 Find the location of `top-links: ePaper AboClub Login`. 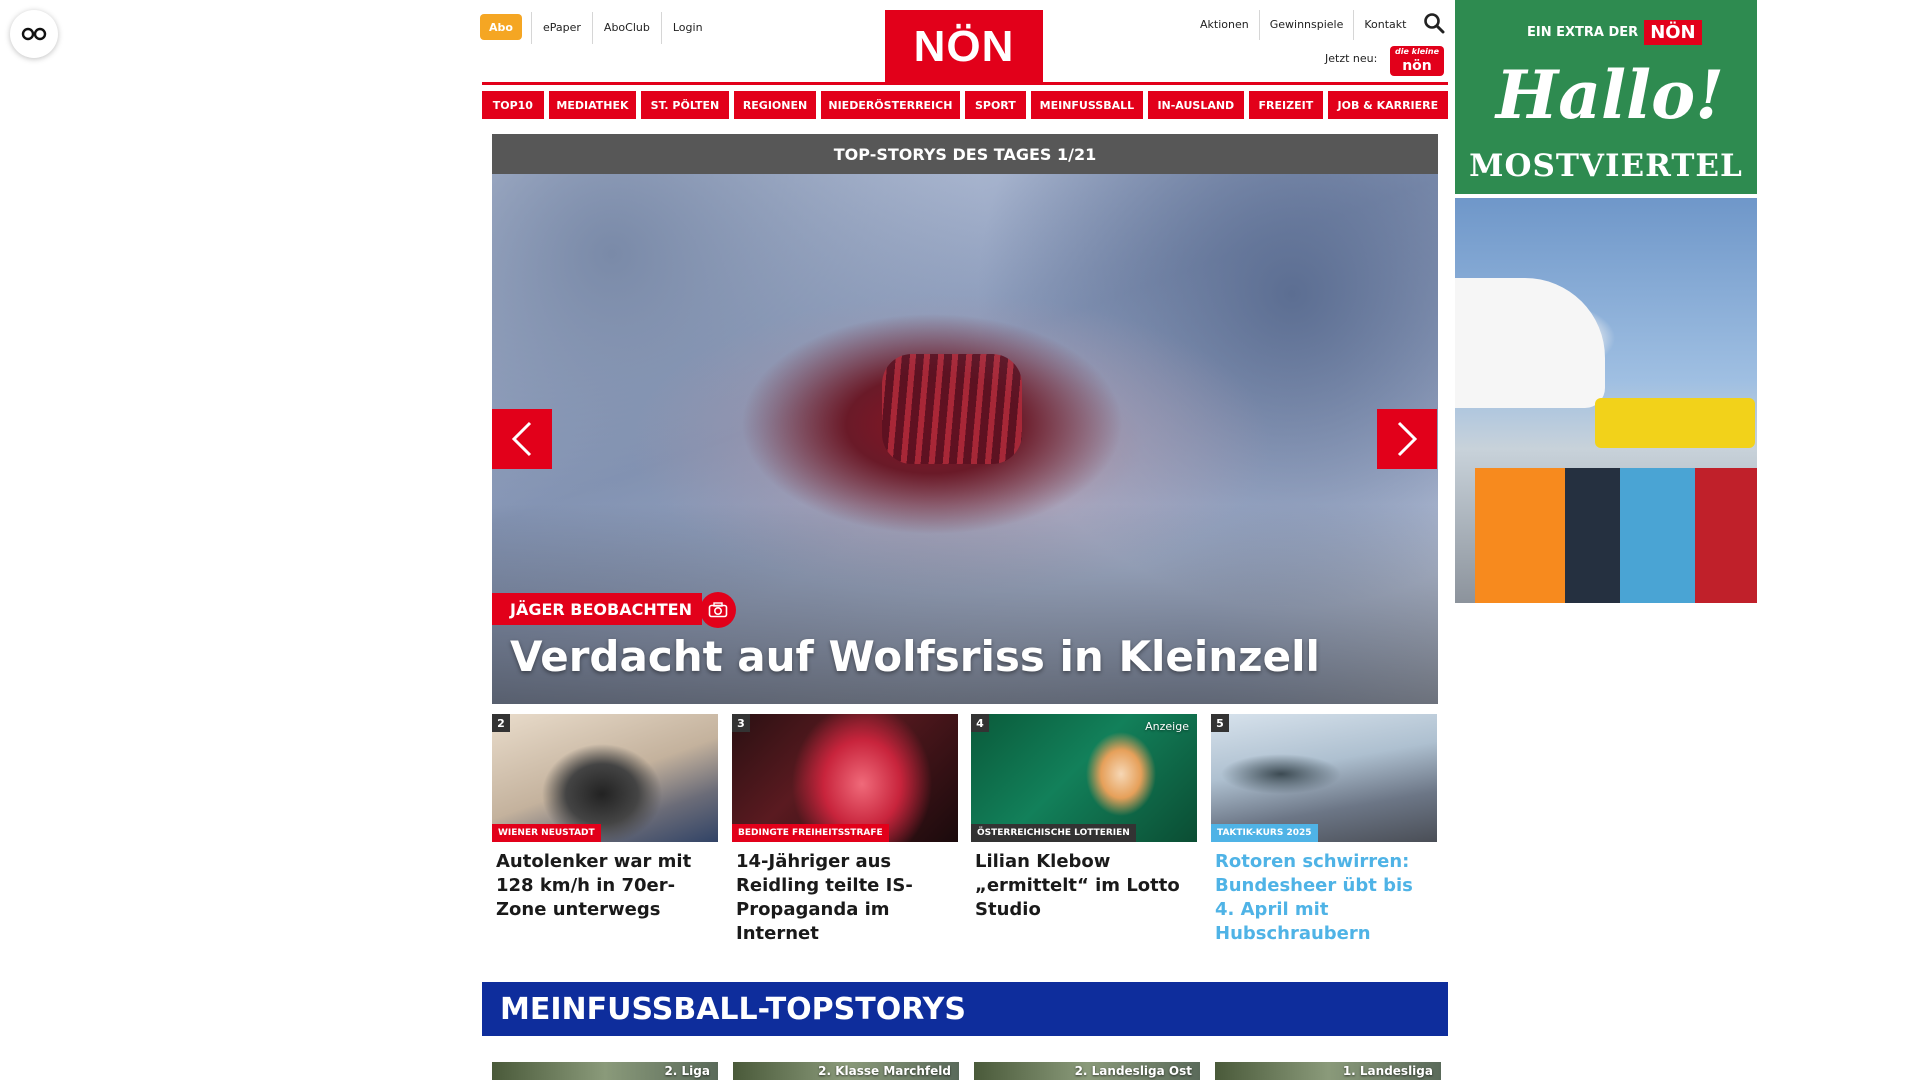

top-links: ePaper AboClub Login is located at coordinates (622, 28).